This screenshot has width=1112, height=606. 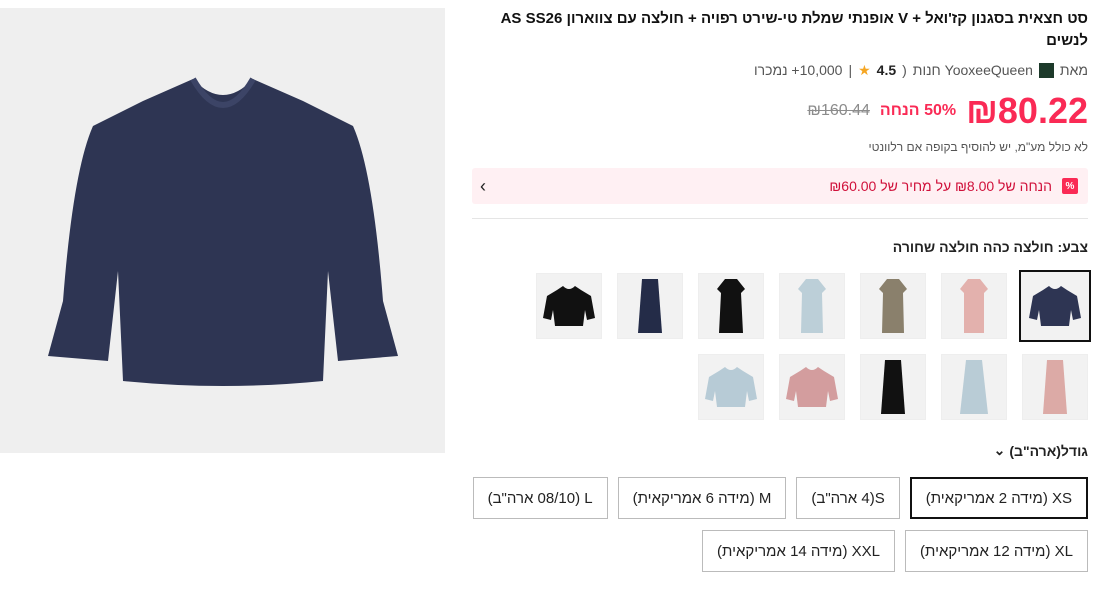 I want to click on current-price: ₪80.22, so click(x=1027, y=110).